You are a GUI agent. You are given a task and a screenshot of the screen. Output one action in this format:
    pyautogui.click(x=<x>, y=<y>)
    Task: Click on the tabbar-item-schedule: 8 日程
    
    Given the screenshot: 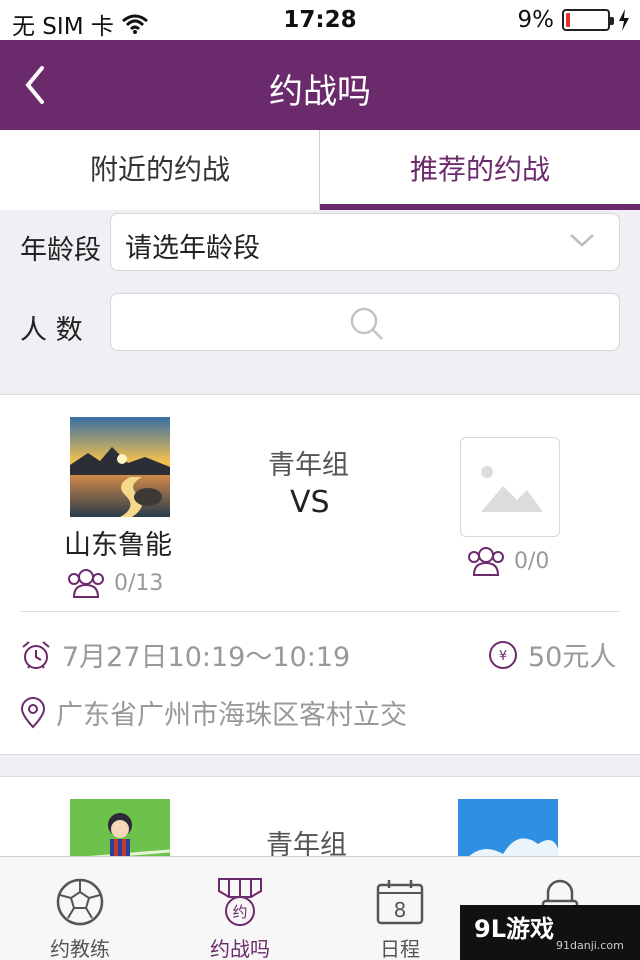 What is the action you would take?
    pyautogui.click(x=400, y=908)
    